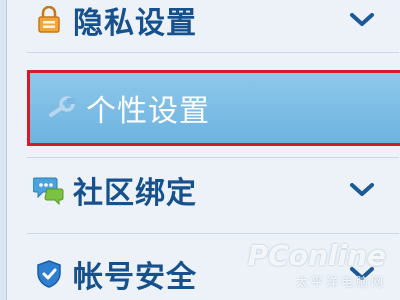 This screenshot has width=400, height=300. I want to click on shield-icon, so click(49, 274).